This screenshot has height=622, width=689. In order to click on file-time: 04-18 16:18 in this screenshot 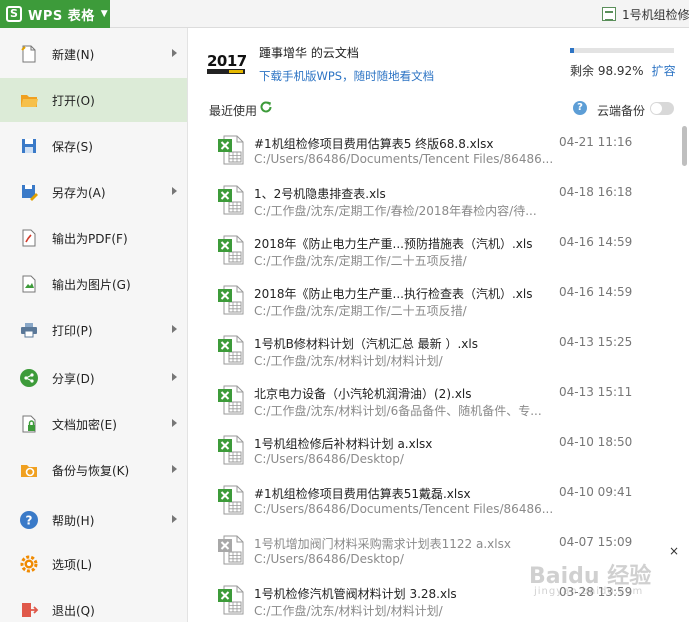, I will do `click(596, 192)`.